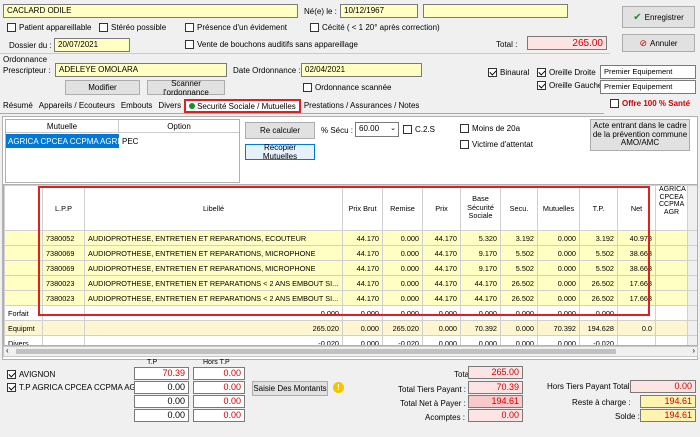 Image resolution: width=700 pixels, height=437 pixels. Describe the element at coordinates (161, 373) in the screenshot. I see `tp-value-1: 70.39` at that location.